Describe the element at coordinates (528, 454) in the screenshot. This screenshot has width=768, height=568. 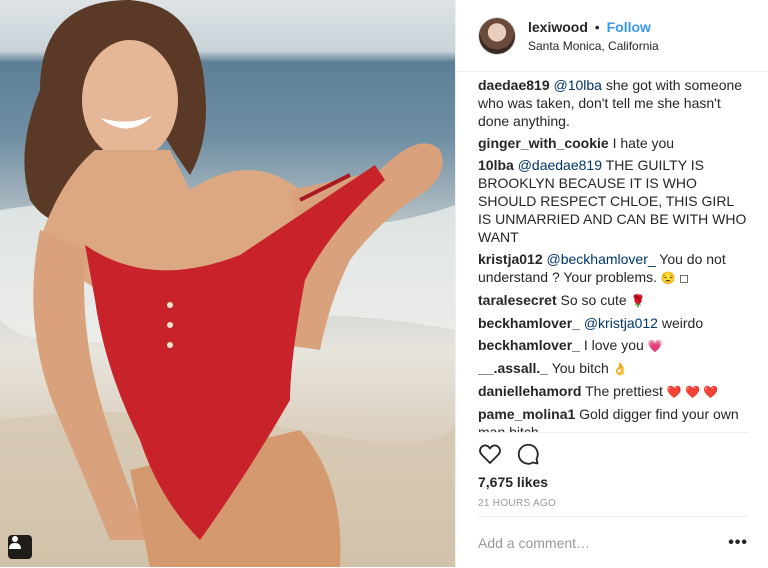
I see `speech-bubble-icon` at that location.